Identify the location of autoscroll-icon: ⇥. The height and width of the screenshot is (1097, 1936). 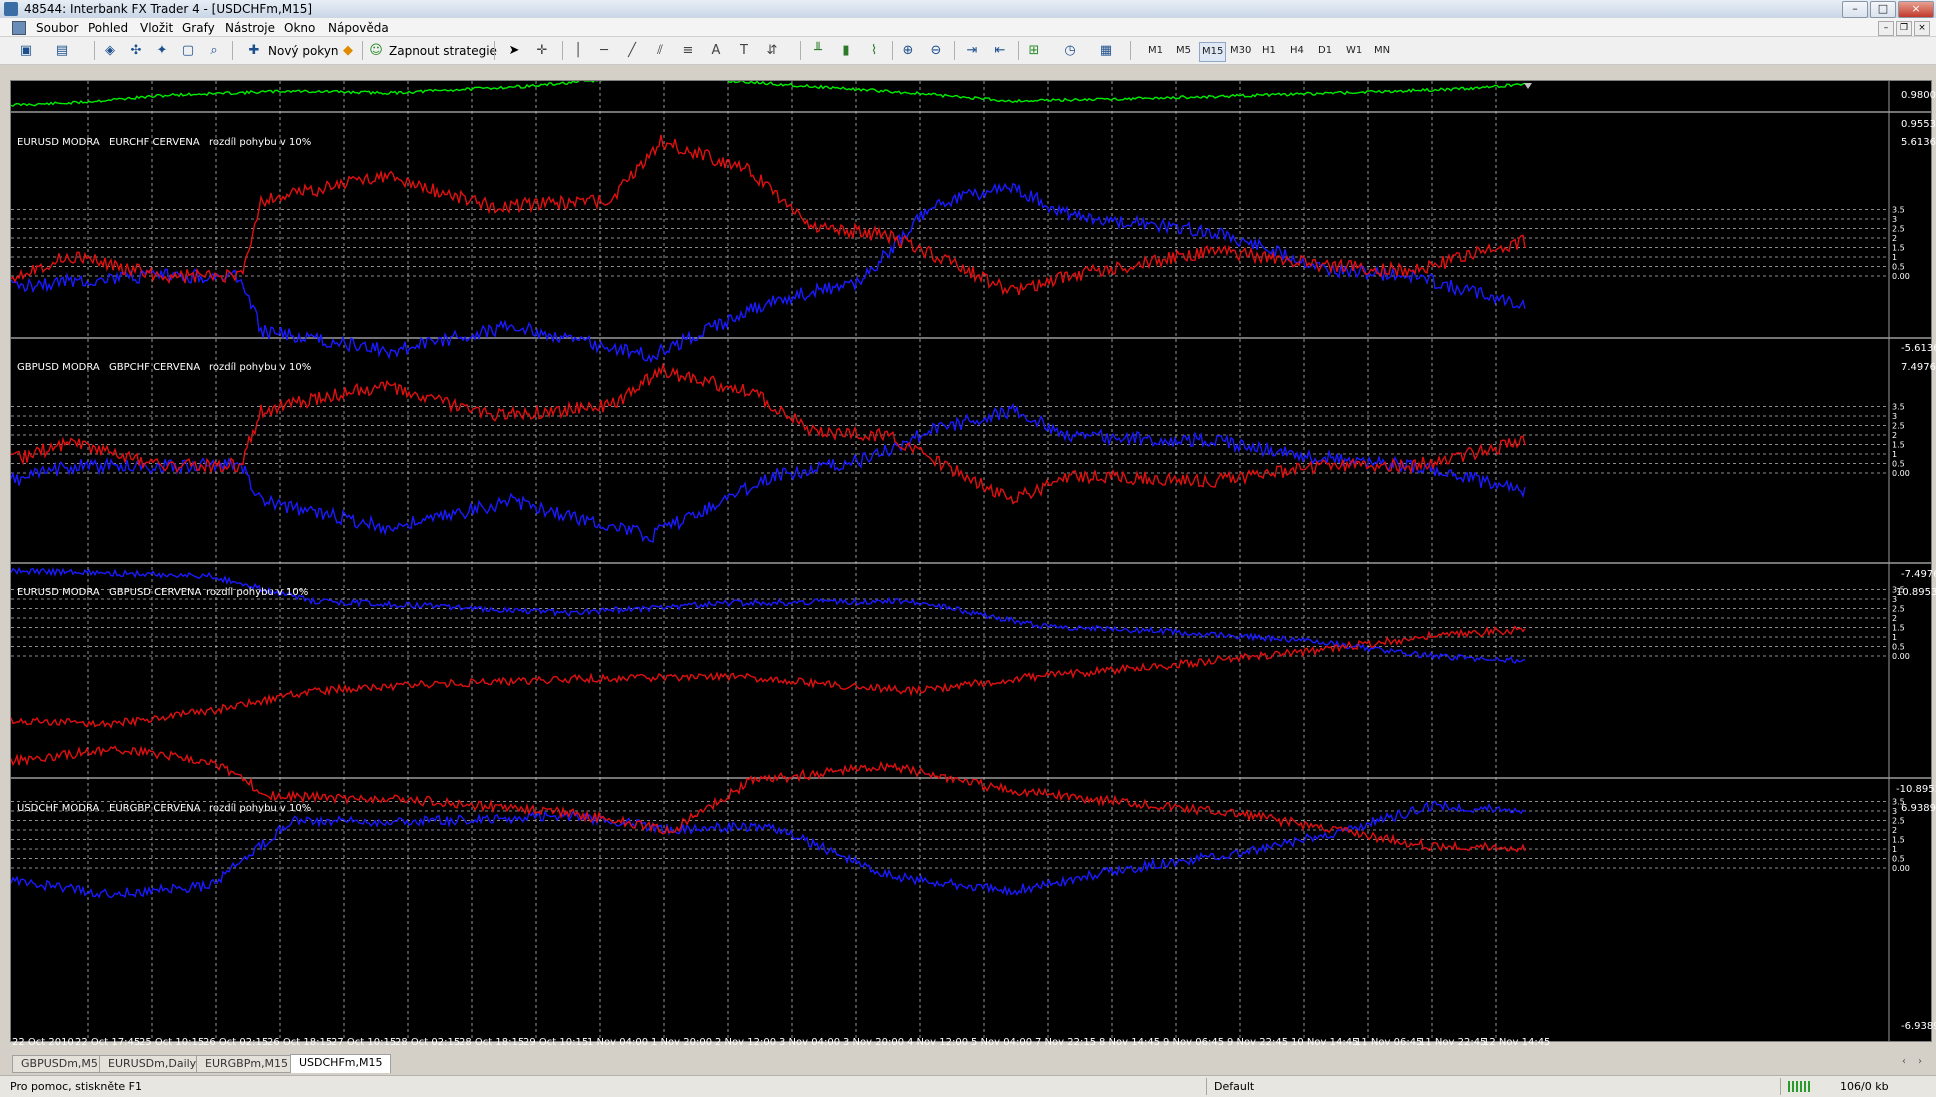
(972, 50).